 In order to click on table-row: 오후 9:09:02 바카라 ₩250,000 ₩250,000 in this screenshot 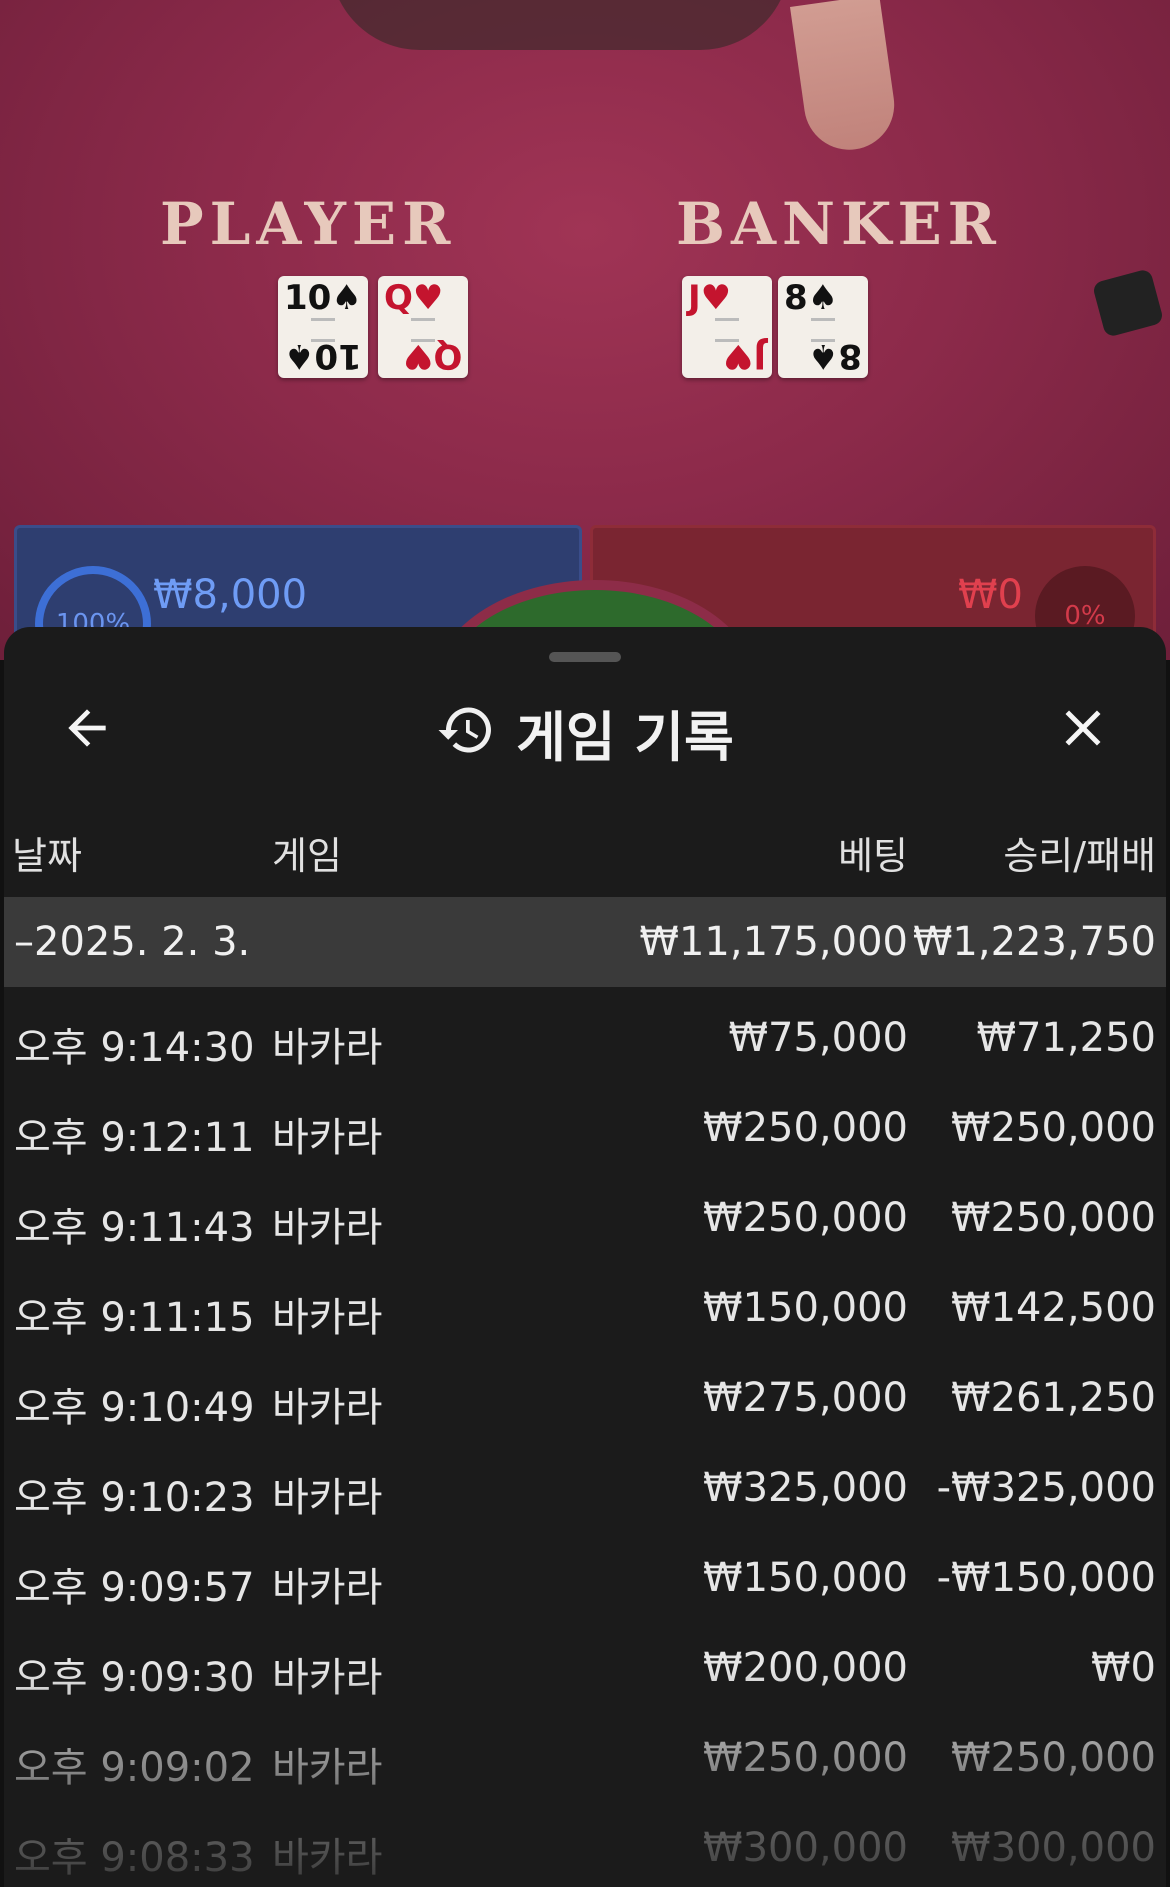, I will do `click(585, 1752)`.